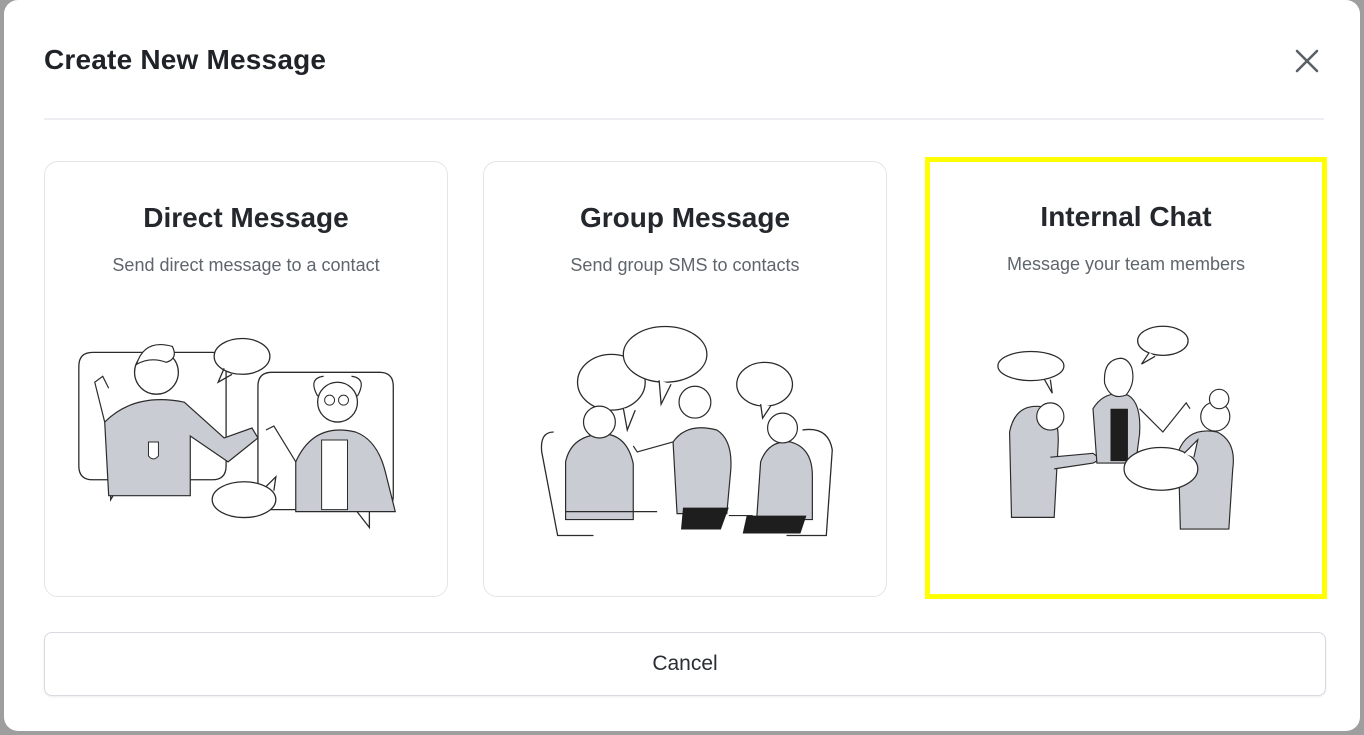 This screenshot has height=735, width=1364. Describe the element at coordinates (685, 432) in the screenshot. I see `group-conversation-illustration` at that location.